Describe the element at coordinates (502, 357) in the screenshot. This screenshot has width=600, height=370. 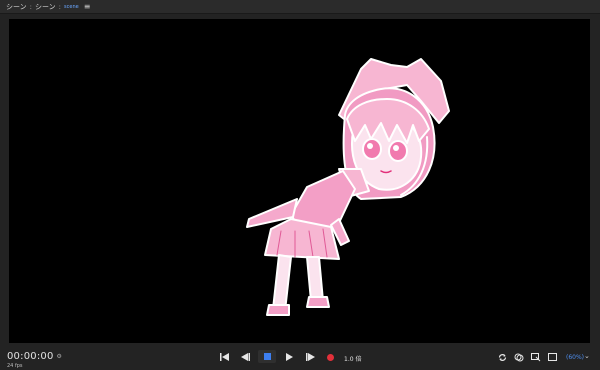
I see `loop-icon` at that location.